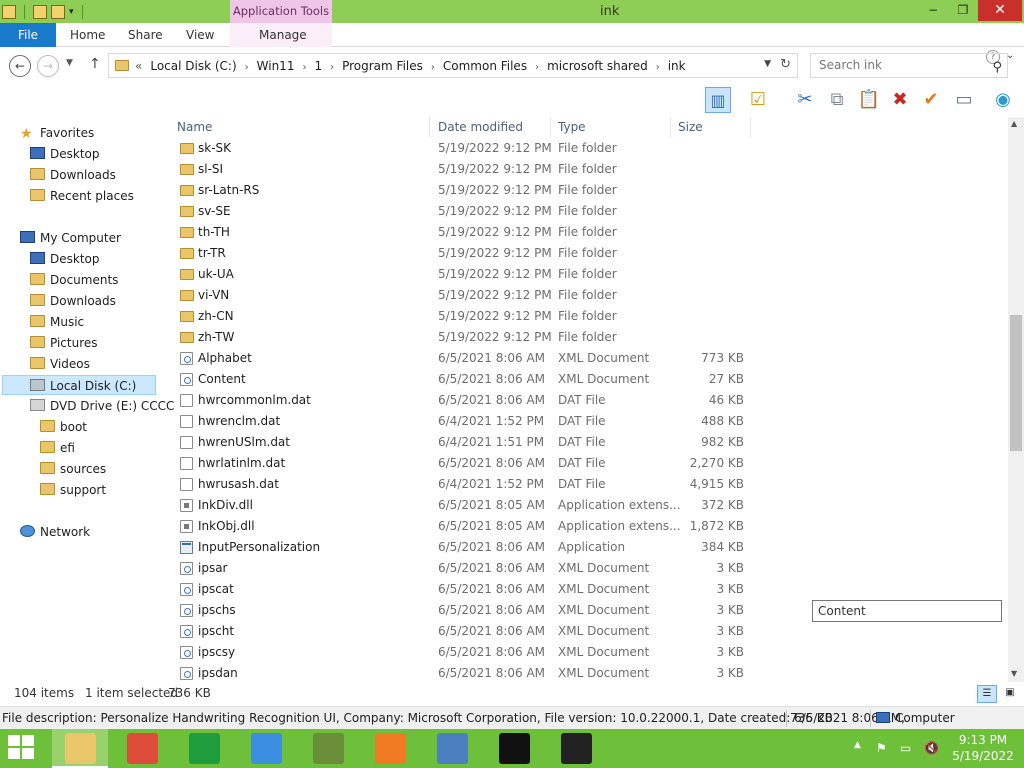  Describe the element at coordinates (677, 66) in the screenshot. I see `breadcrumb-item: ink` at that location.